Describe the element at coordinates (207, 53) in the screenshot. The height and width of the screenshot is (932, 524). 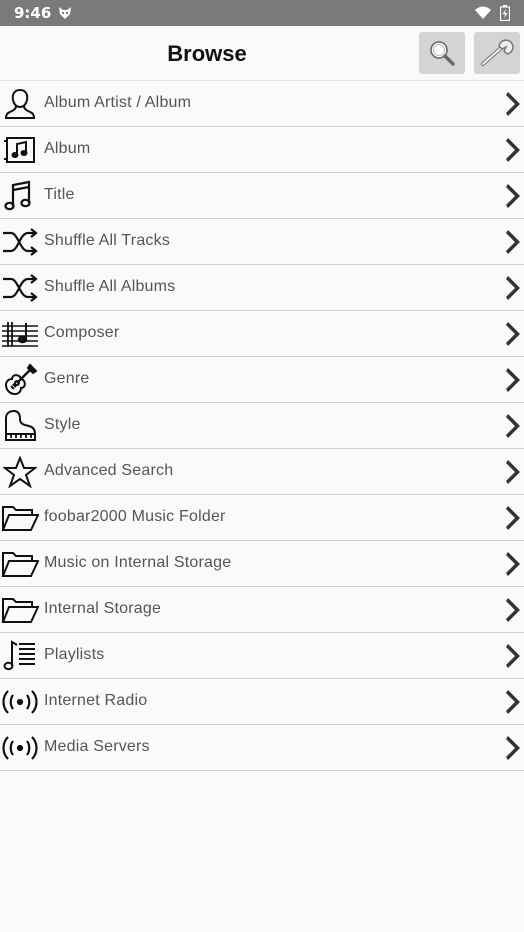
I see `page-title: Browse` at that location.